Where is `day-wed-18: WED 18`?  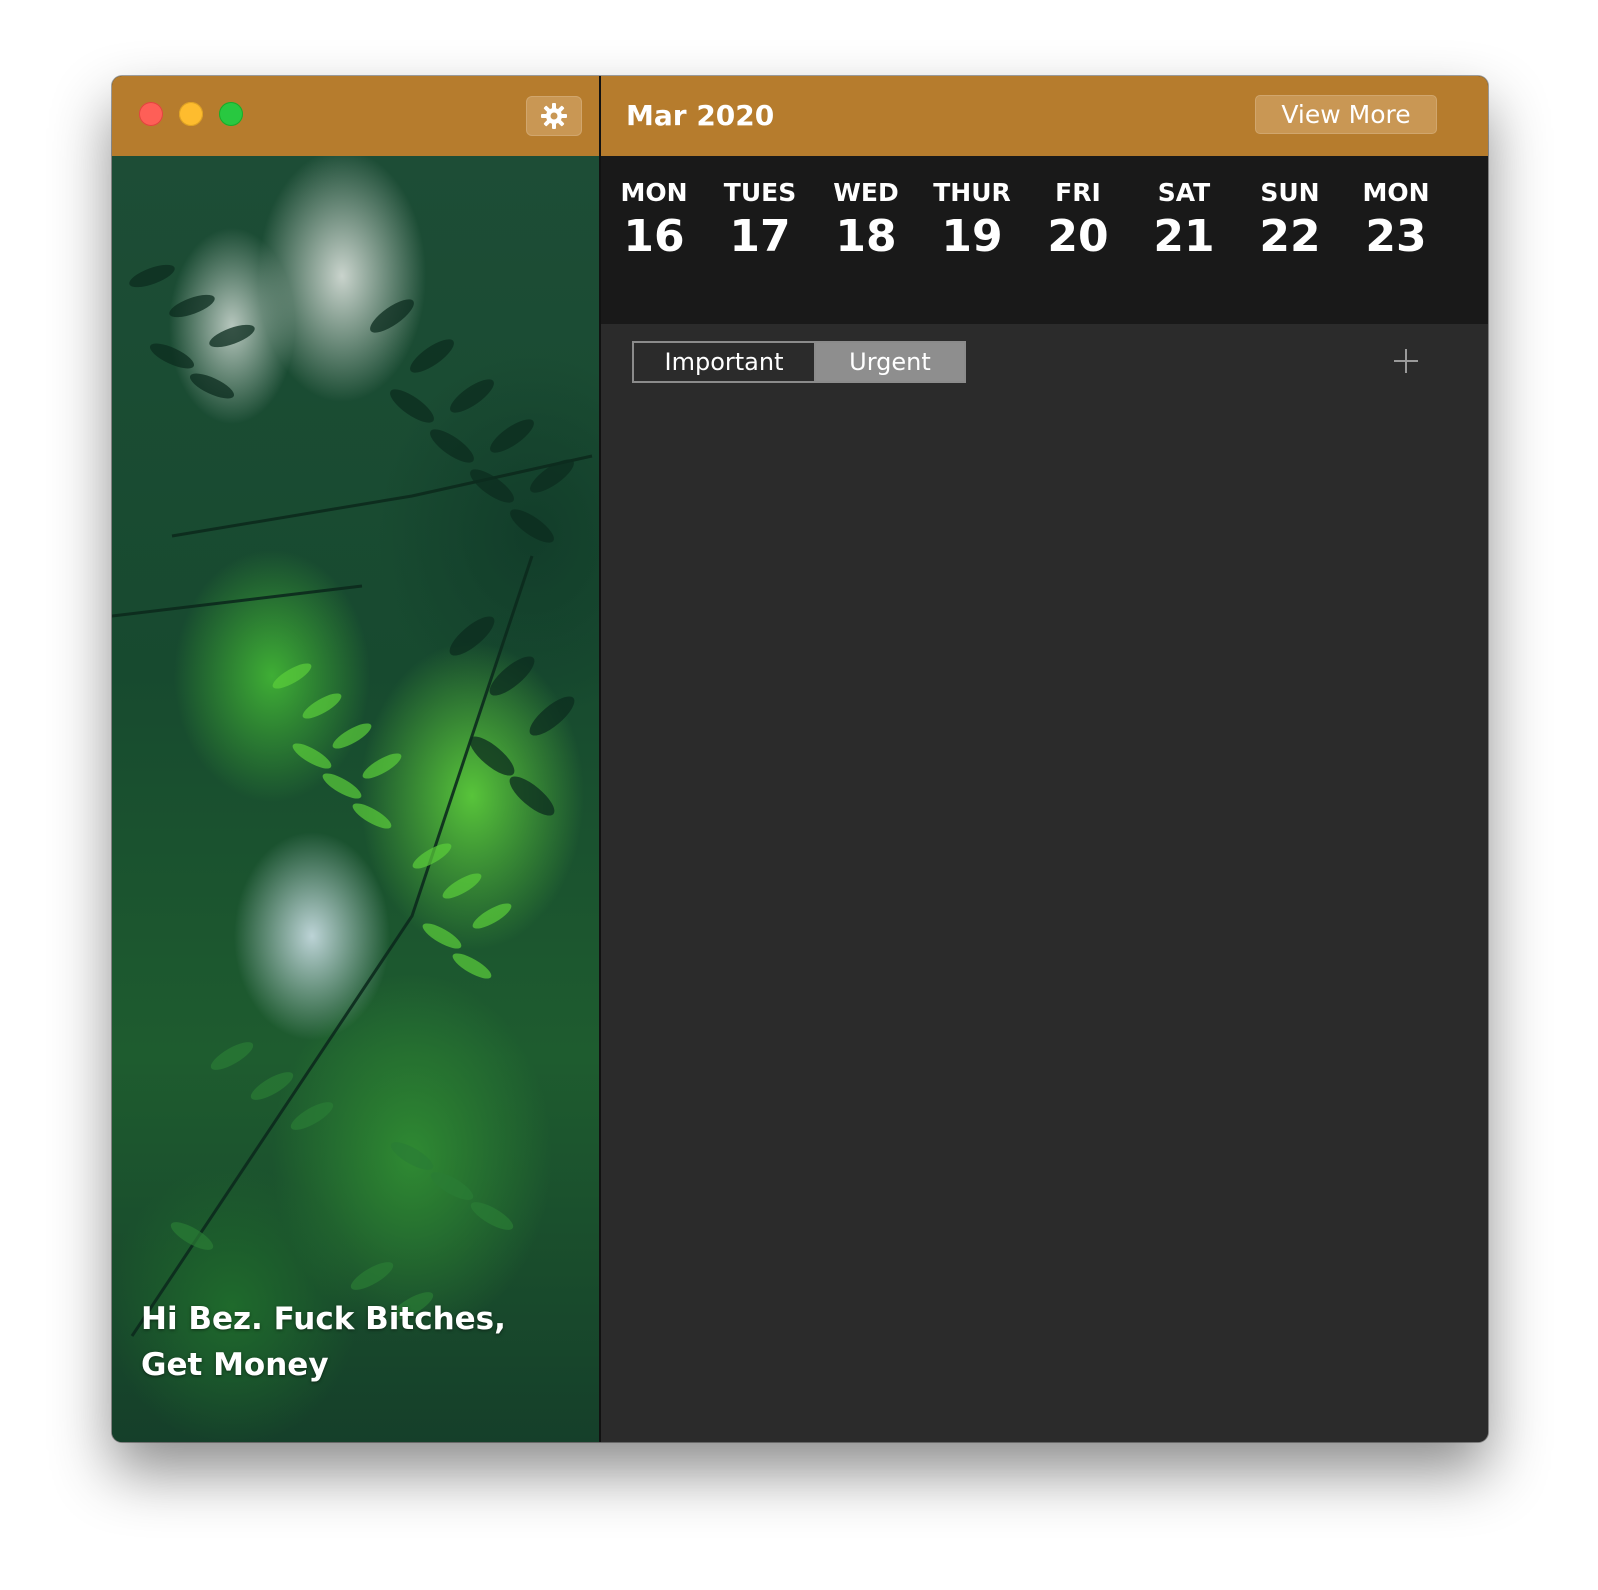 day-wed-18: WED 18 is located at coordinates (866, 220).